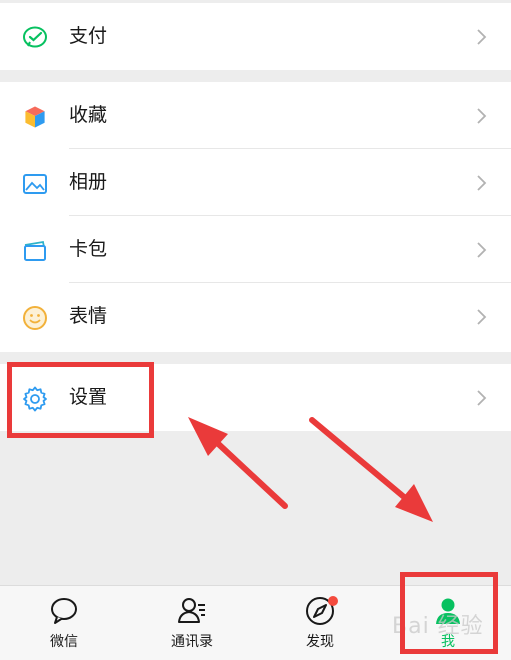 The width and height of the screenshot is (511, 660). Describe the element at coordinates (88, 316) in the screenshot. I see `menu-item-label: 表情` at that location.